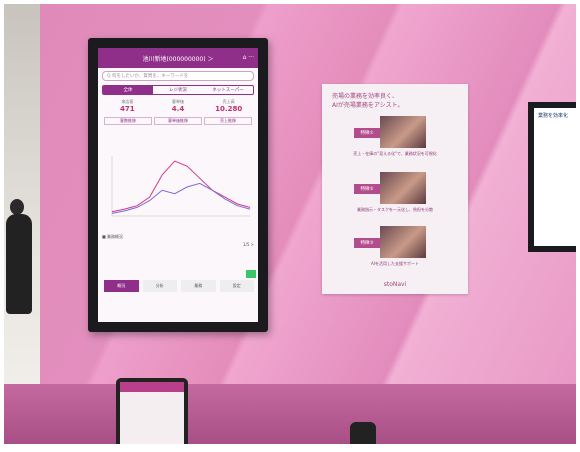 This screenshot has width=580, height=452. I want to click on stat-sales: 売上高 10.280, so click(228, 106).